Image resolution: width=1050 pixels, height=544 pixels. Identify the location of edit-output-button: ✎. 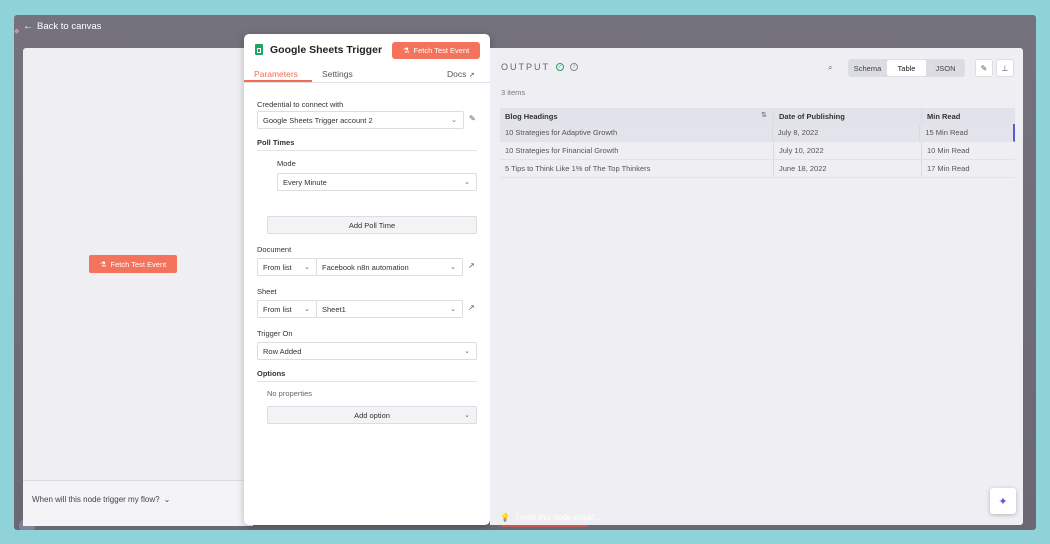
(984, 68).